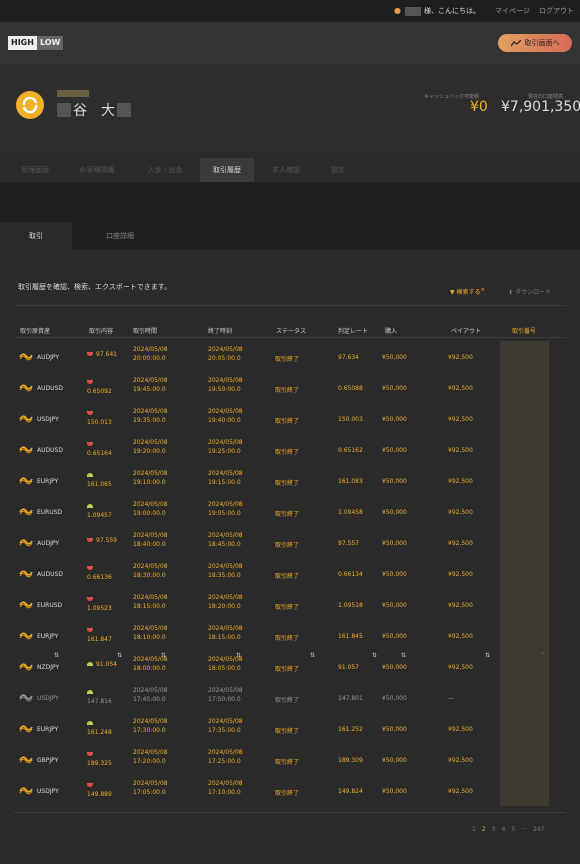 The image size is (580, 864). I want to click on sub-tabs: 取引 口座詳細, so click(290, 236).